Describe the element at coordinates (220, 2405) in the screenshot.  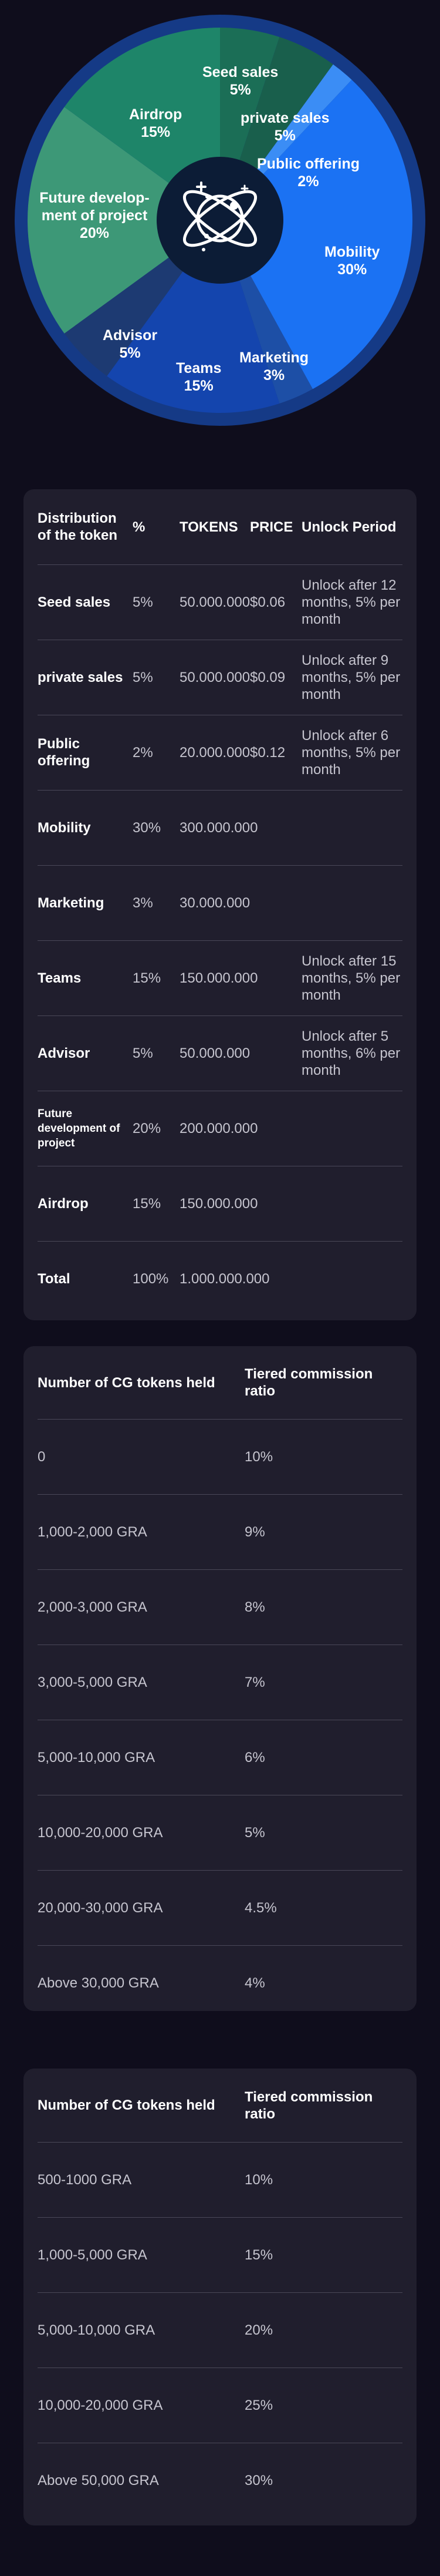
I see `table-row: 10,000-20,000 GRA 25%` at that location.